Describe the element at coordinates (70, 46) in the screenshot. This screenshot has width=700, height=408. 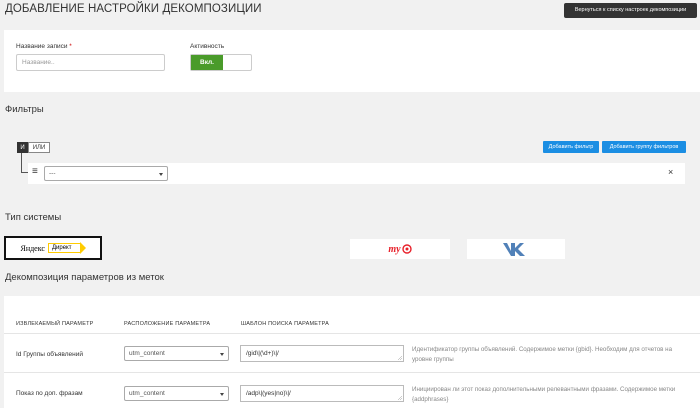
I see `required-mark: *` at that location.